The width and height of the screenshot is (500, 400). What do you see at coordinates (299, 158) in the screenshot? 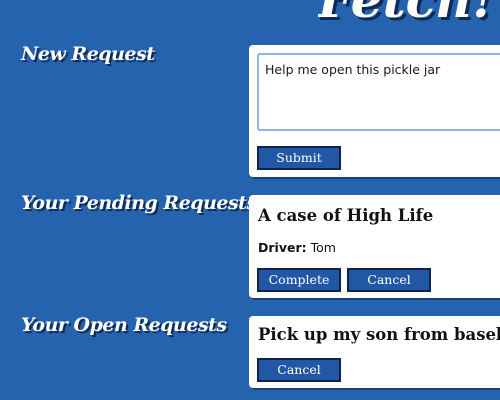
I see `submit-button: Submit` at bounding box center [299, 158].